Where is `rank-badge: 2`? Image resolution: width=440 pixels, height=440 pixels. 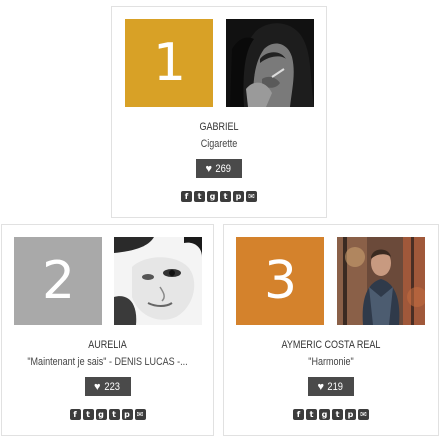 rank-badge: 2 is located at coordinates (58, 281).